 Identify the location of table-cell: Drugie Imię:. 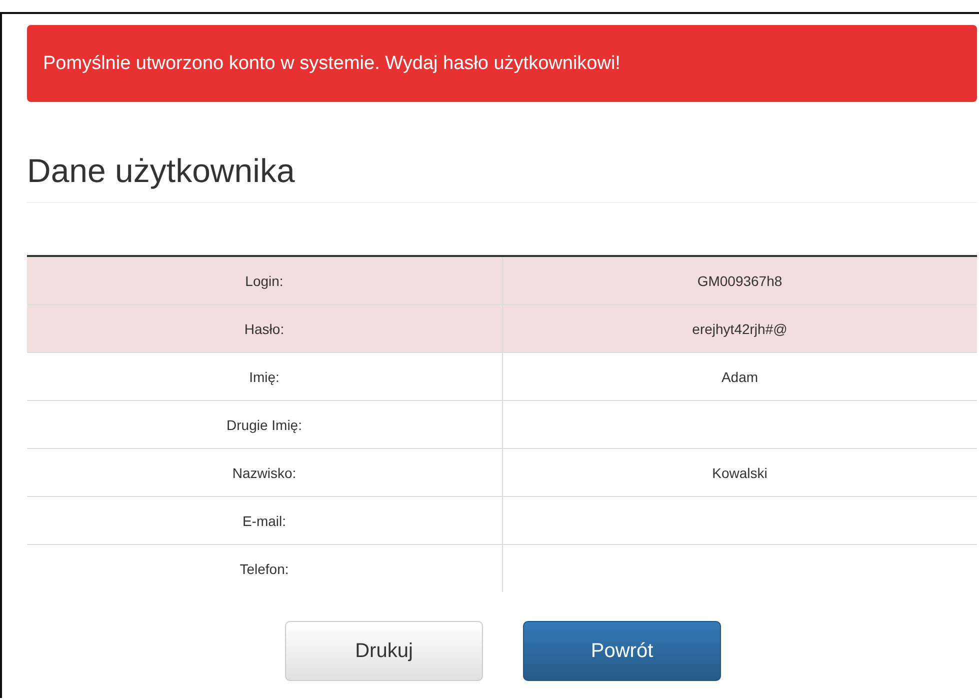
(264, 424).